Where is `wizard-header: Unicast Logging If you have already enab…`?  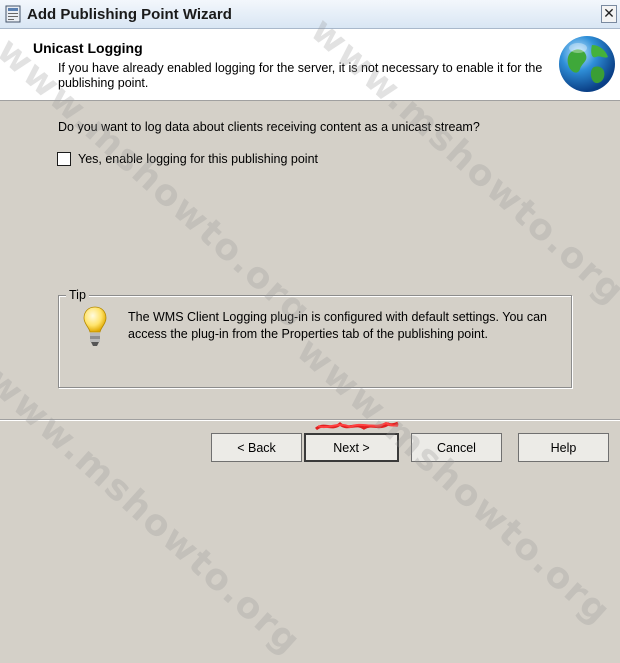
wizard-header: Unicast Logging If you have already enab… is located at coordinates (310, 65).